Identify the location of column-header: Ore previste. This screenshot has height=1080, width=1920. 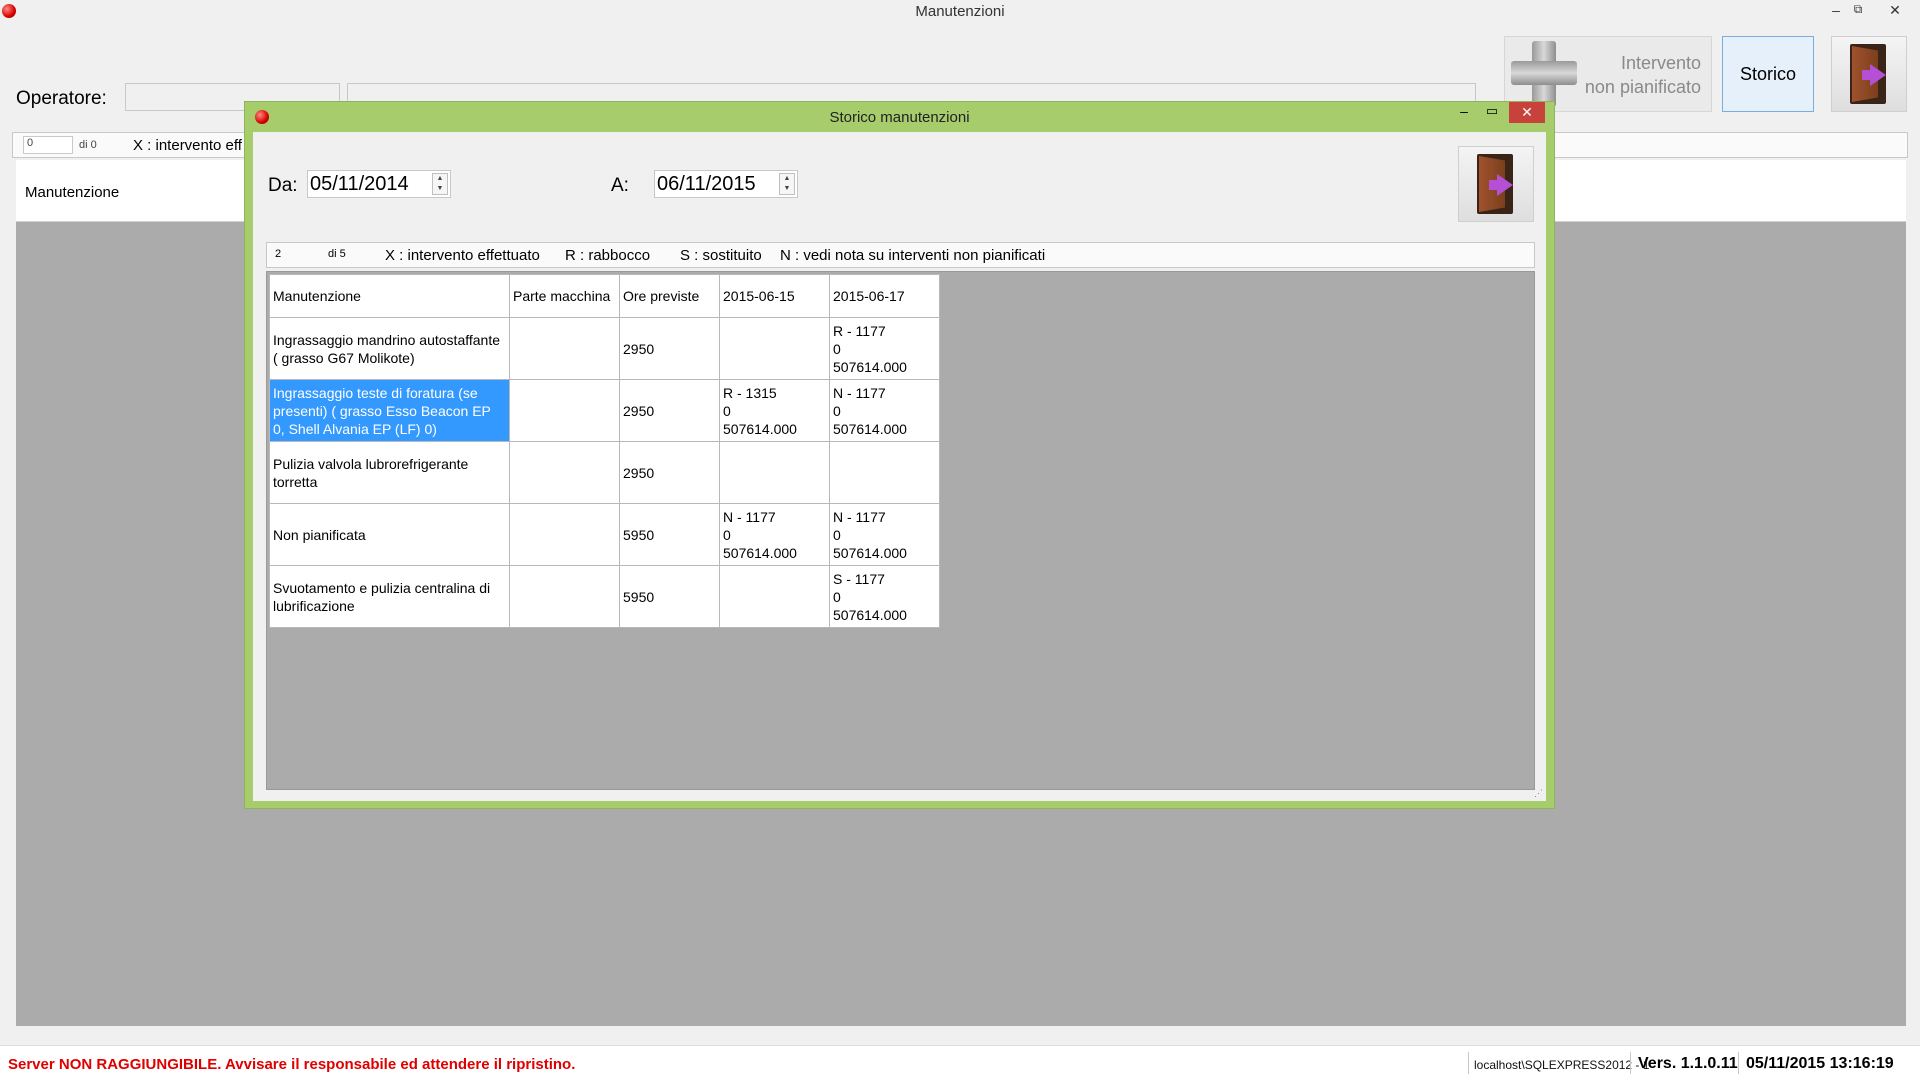
(669, 296).